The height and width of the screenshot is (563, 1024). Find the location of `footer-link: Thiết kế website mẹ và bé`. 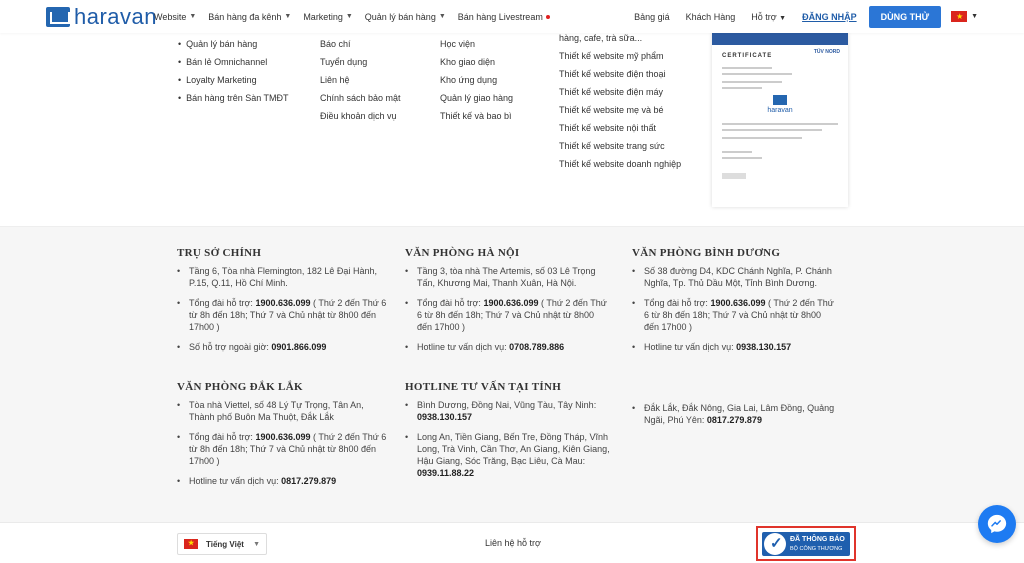

footer-link: Thiết kế website mẹ và bé is located at coordinates (620, 110).